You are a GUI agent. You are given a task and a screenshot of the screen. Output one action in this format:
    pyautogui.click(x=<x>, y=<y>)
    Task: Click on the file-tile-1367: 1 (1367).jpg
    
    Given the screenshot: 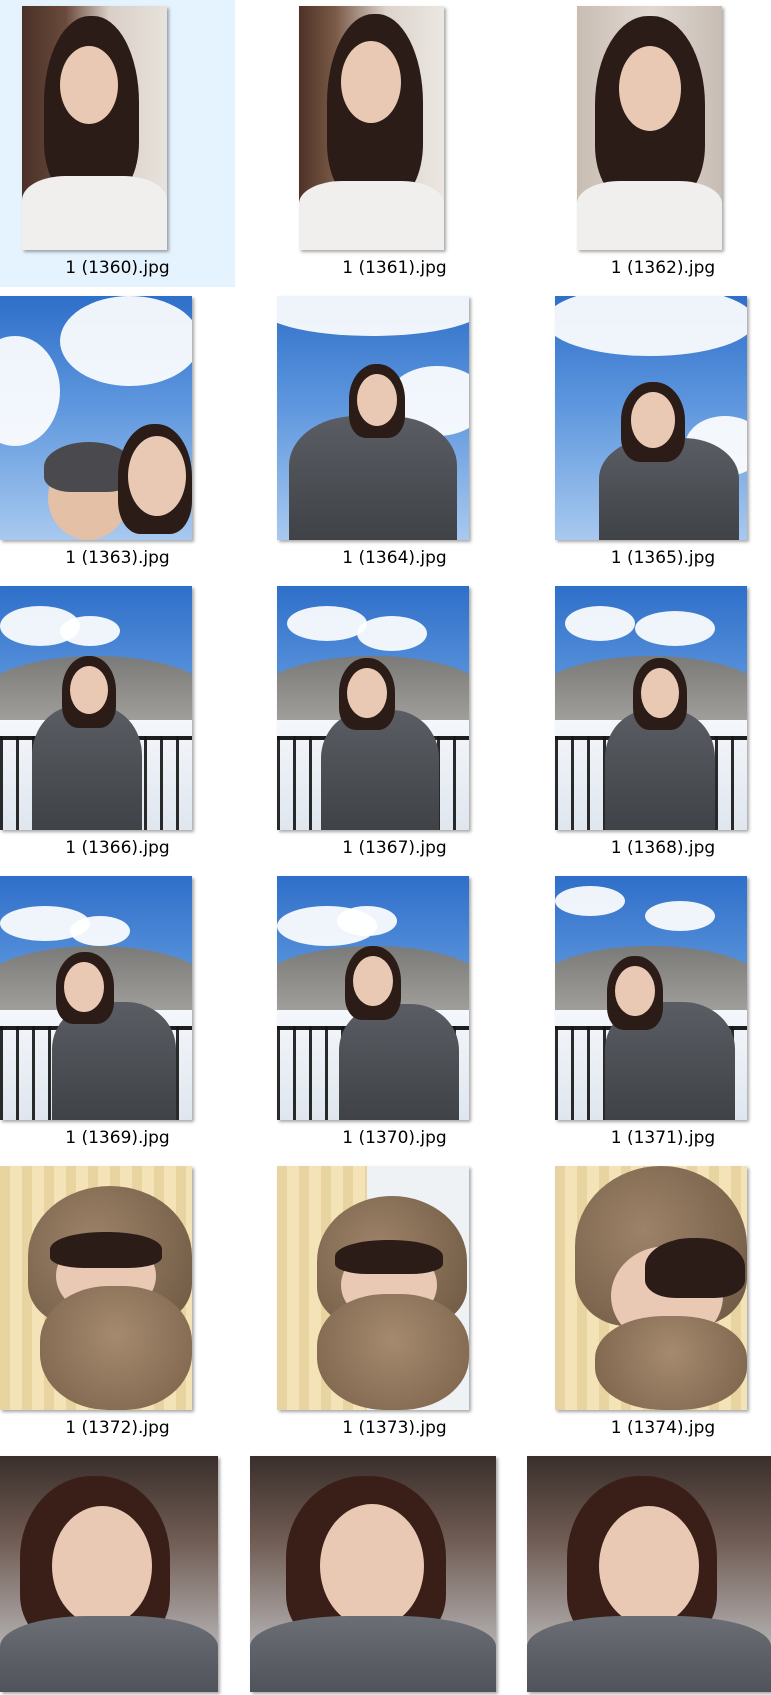 What is the action you would take?
    pyautogui.click(x=394, y=723)
    